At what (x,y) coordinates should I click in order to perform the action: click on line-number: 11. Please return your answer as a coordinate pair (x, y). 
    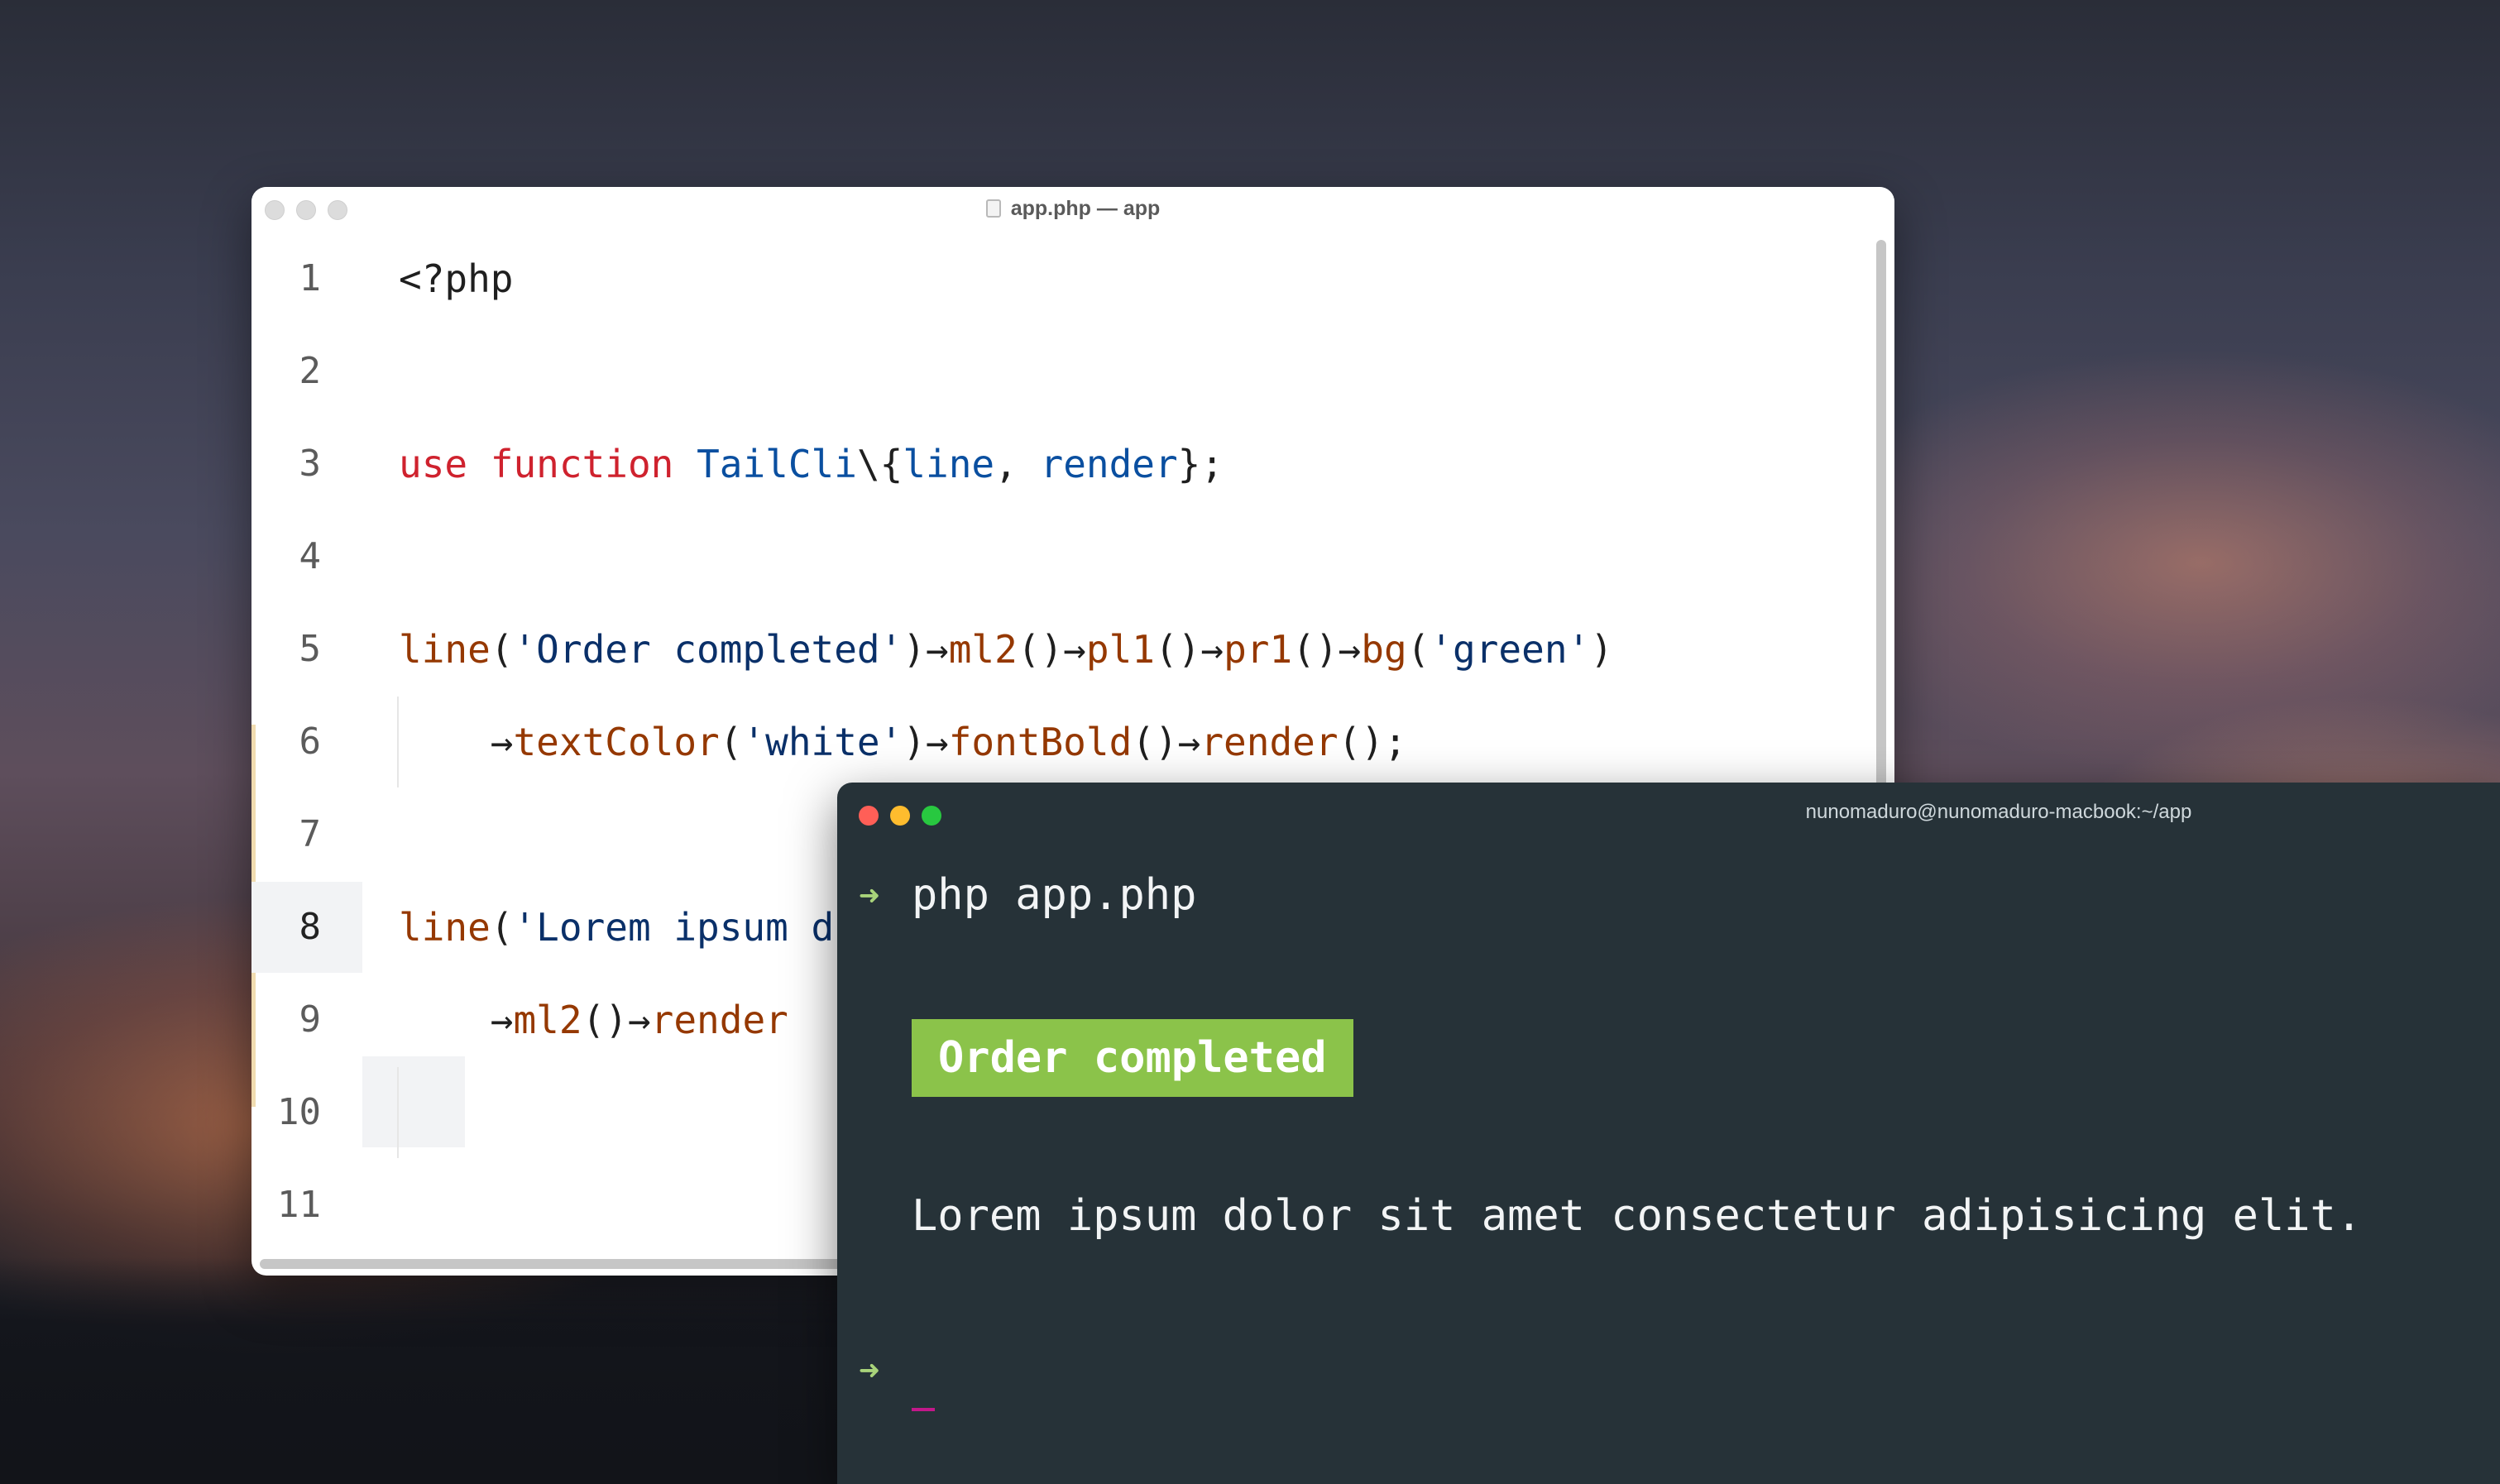
    Looking at the image, I should click on (299, 1205).